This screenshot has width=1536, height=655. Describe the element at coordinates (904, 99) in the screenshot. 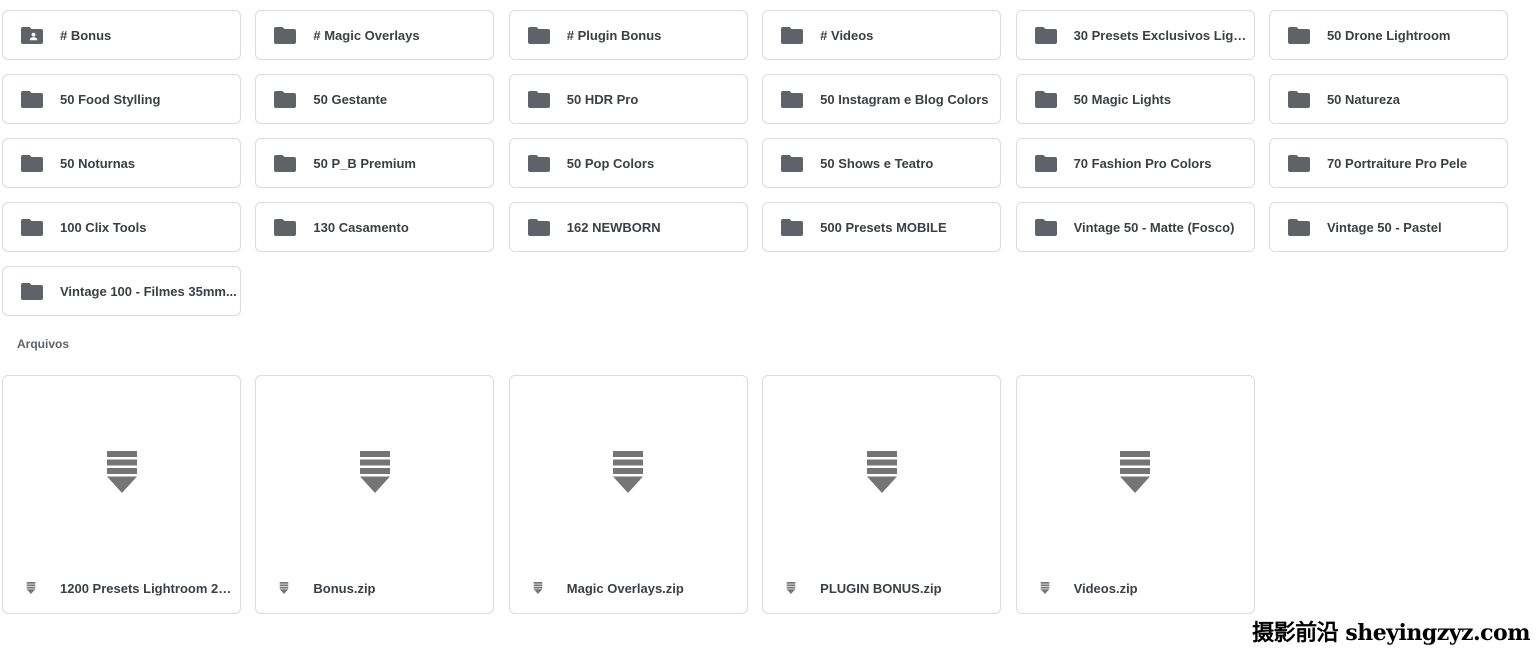

I see `folder-name: 50 Instagram e Blog Colors` at that location.